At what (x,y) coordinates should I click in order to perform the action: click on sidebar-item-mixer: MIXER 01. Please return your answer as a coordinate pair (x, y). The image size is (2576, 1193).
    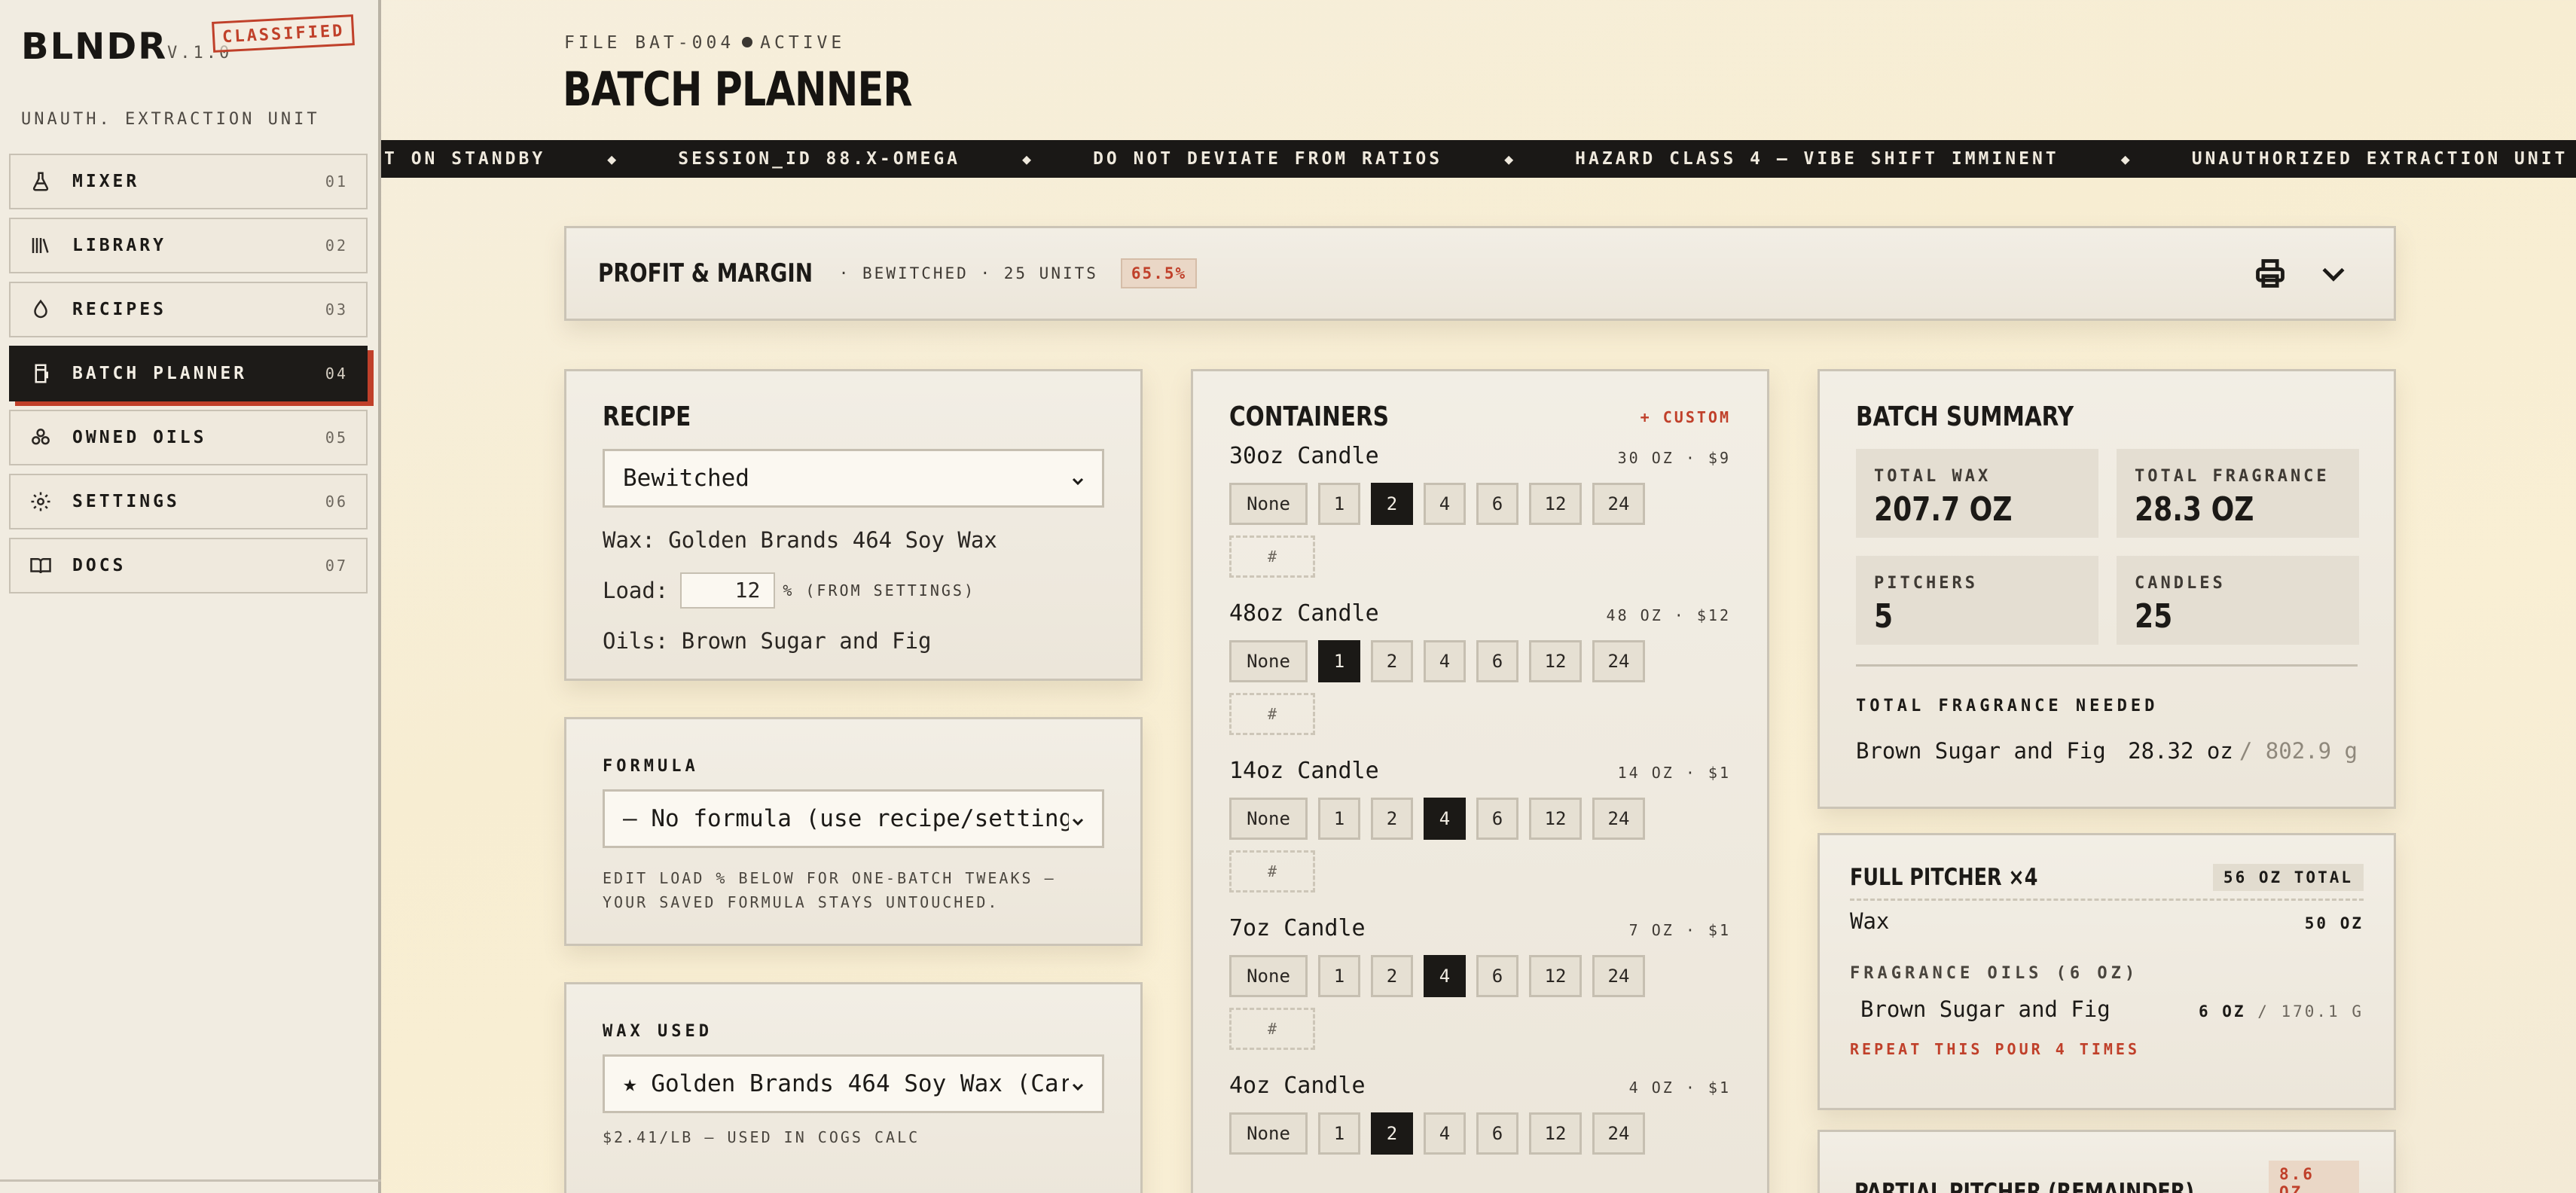
    Looking at the image, I should click on (189, 181).